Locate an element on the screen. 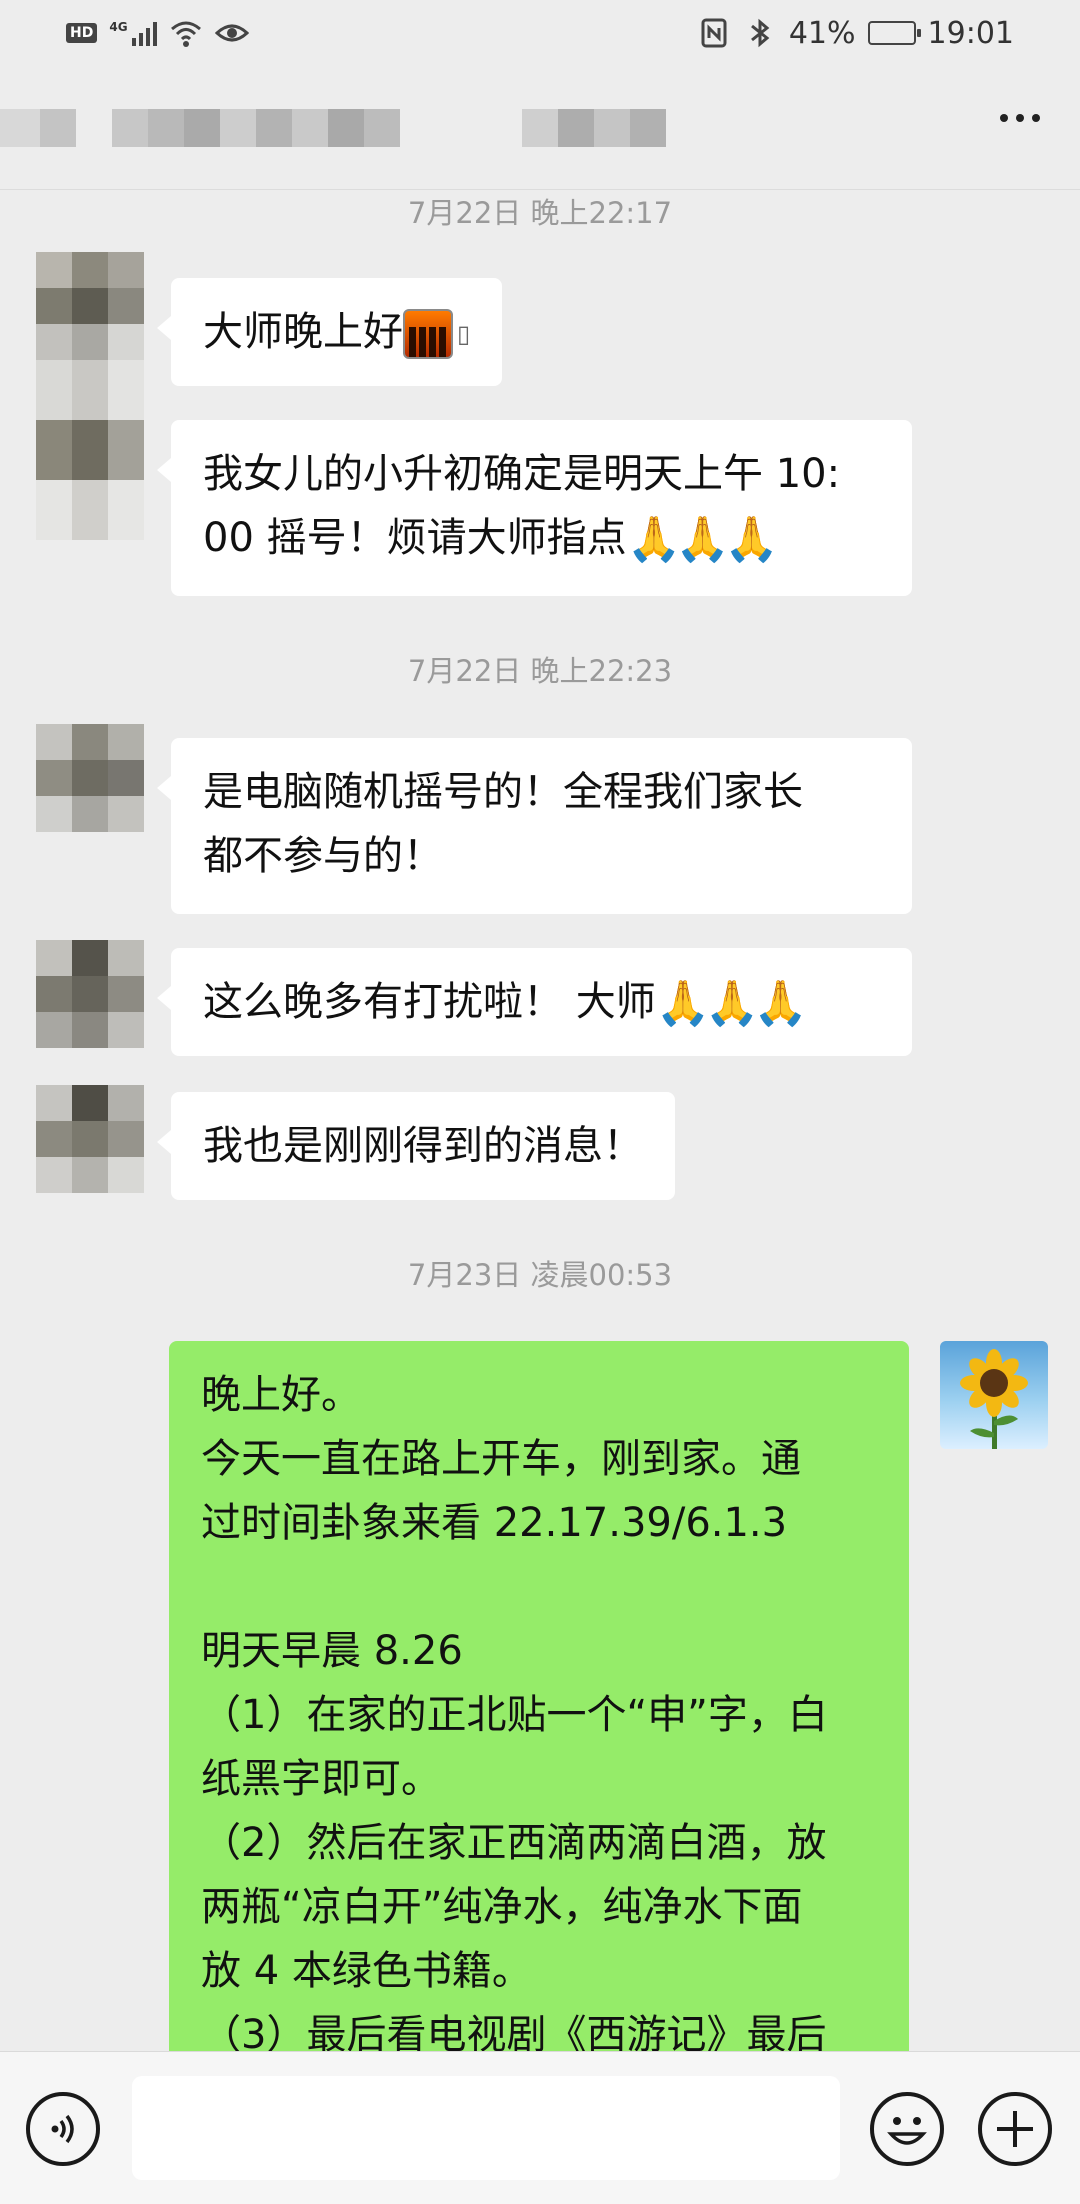  timestamp: 7月22日 晚上22:17 is located at coordinates (540, 213).